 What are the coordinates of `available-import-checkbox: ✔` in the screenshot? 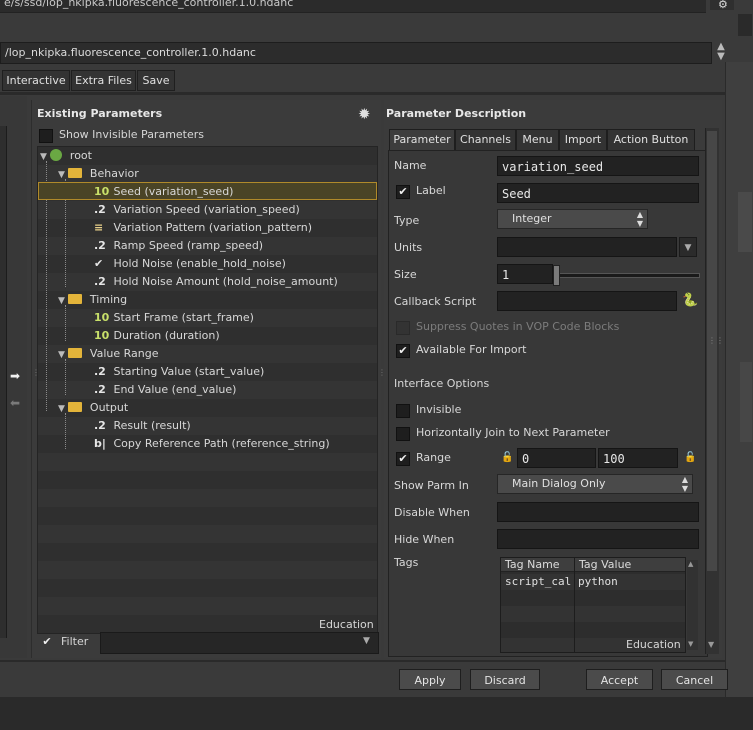 It's located at (403, 351).